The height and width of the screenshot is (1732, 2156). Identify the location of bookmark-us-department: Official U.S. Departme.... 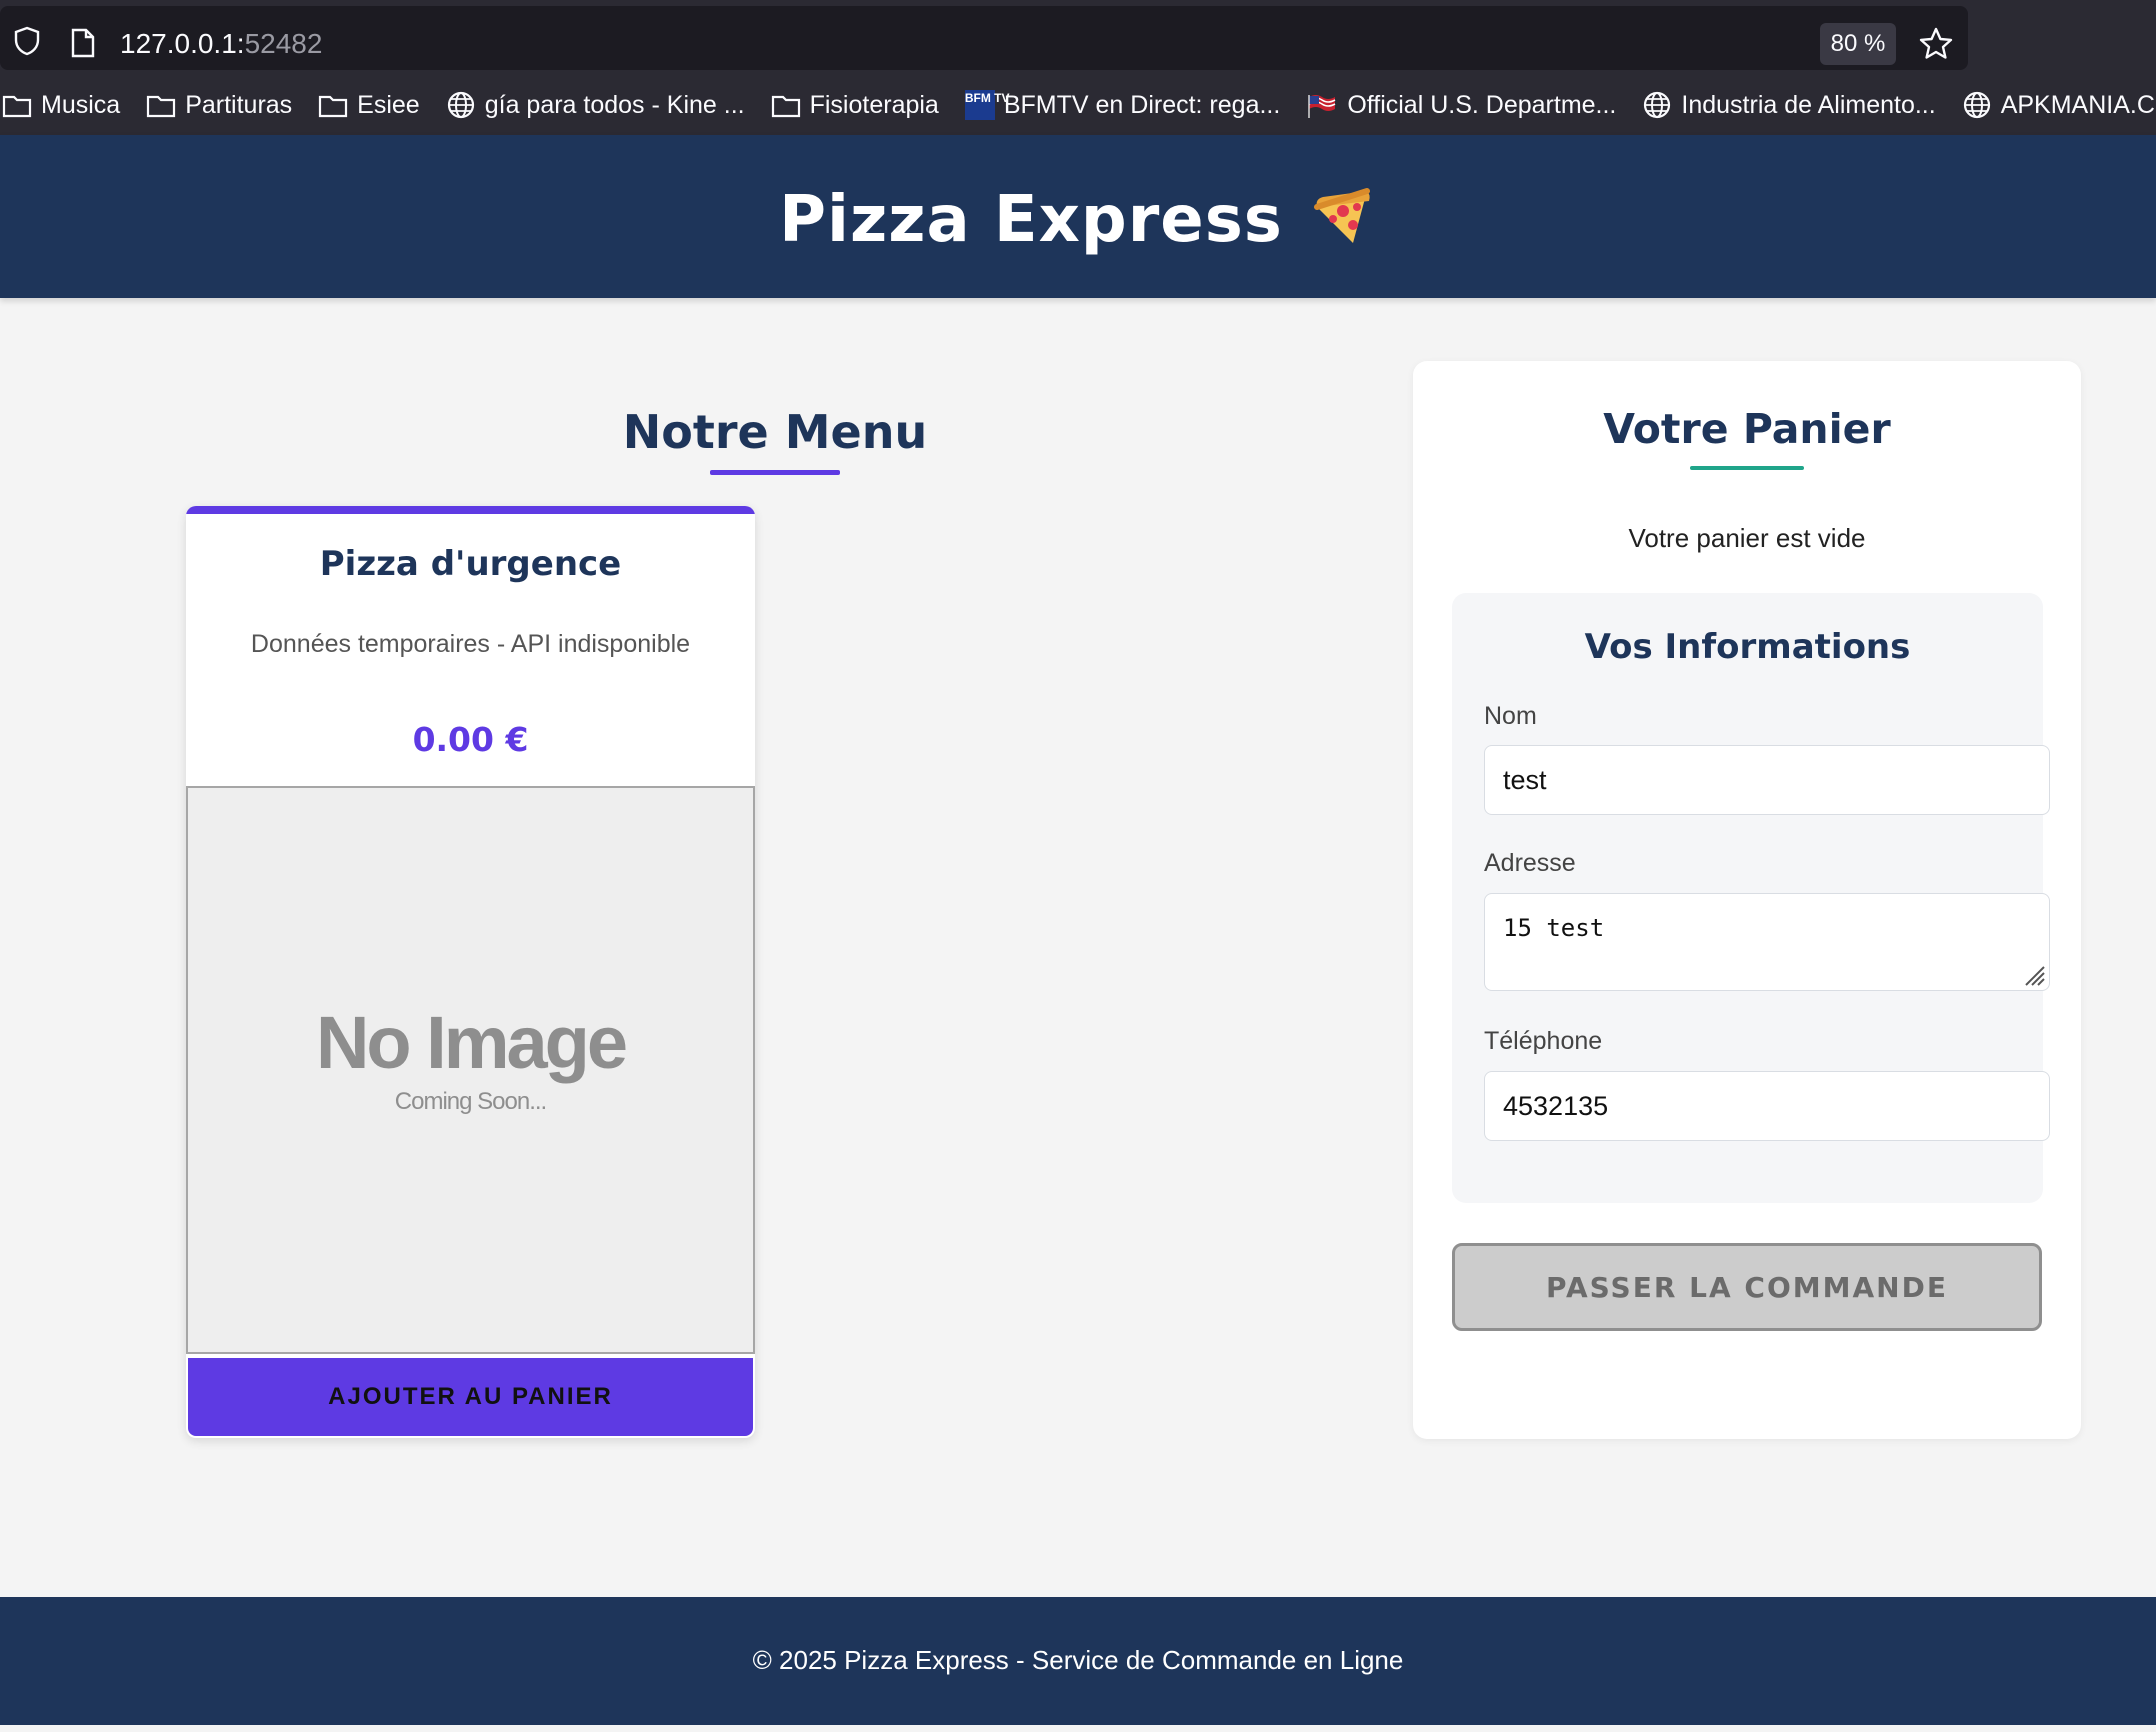
(1461, 105).